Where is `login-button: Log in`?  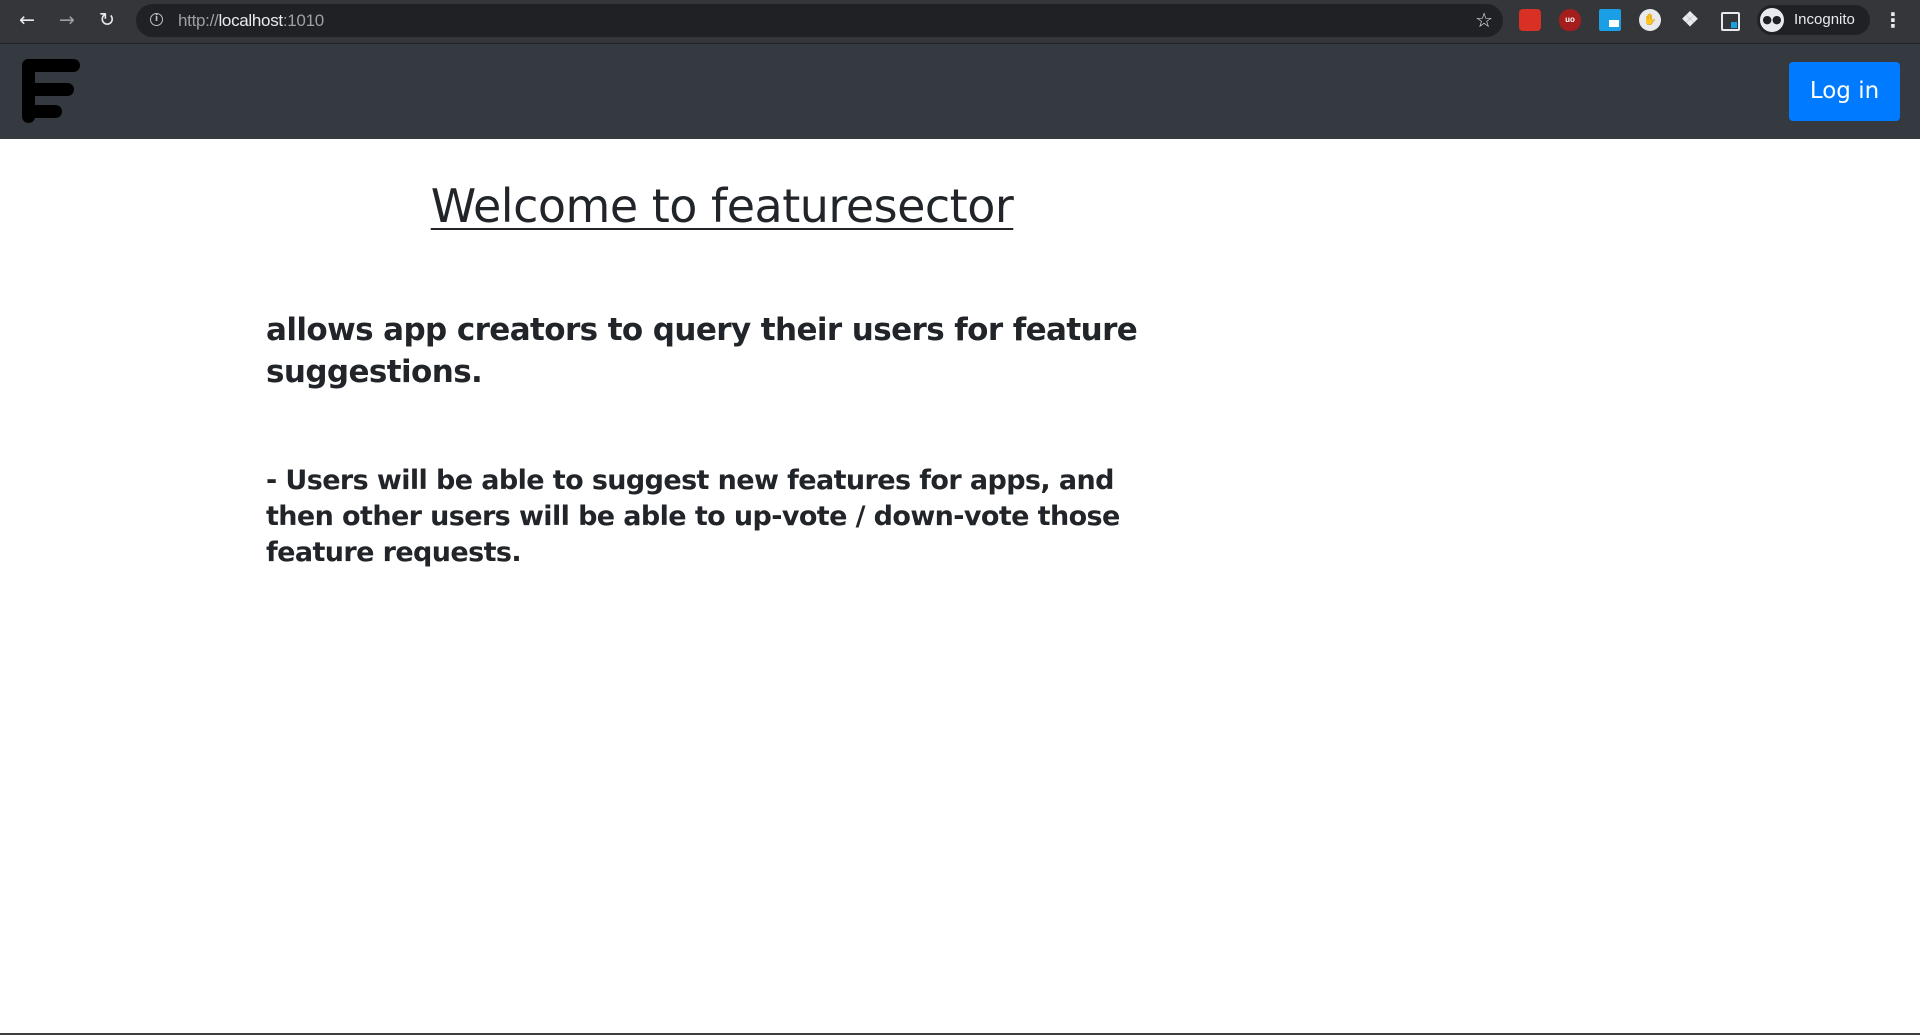 login-button: Log in is located at coordinates (1844, 91).